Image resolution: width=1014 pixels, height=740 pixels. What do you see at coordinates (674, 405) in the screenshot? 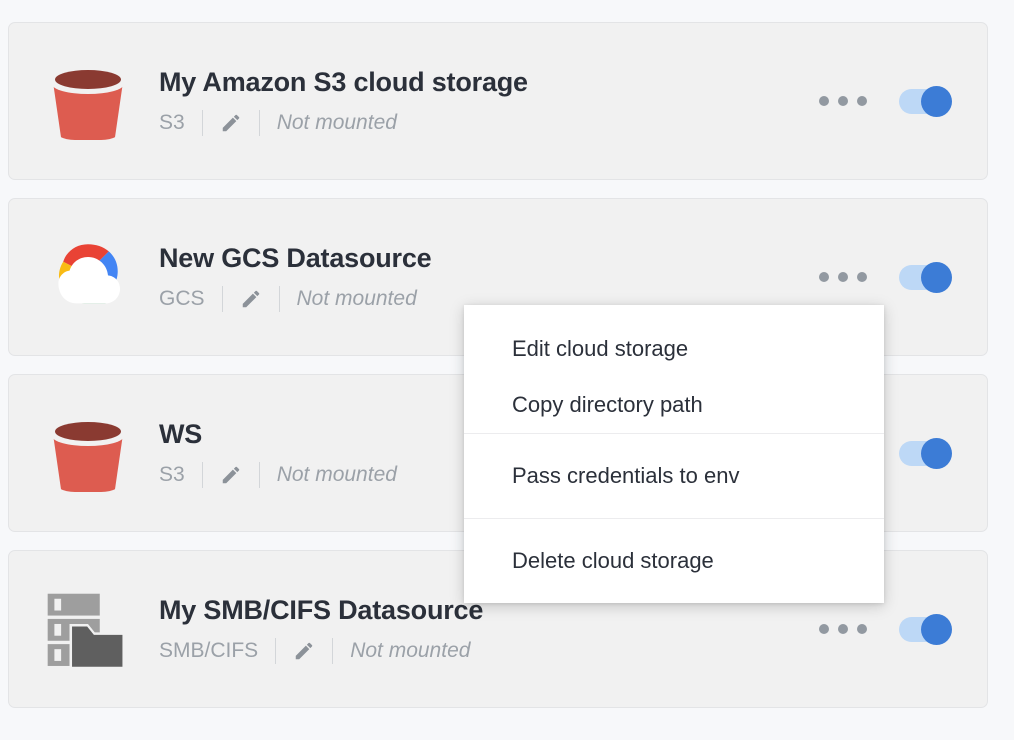
I see `menu-item-copy-directory-path: Copy directory path` at bounding box center [674, 405].